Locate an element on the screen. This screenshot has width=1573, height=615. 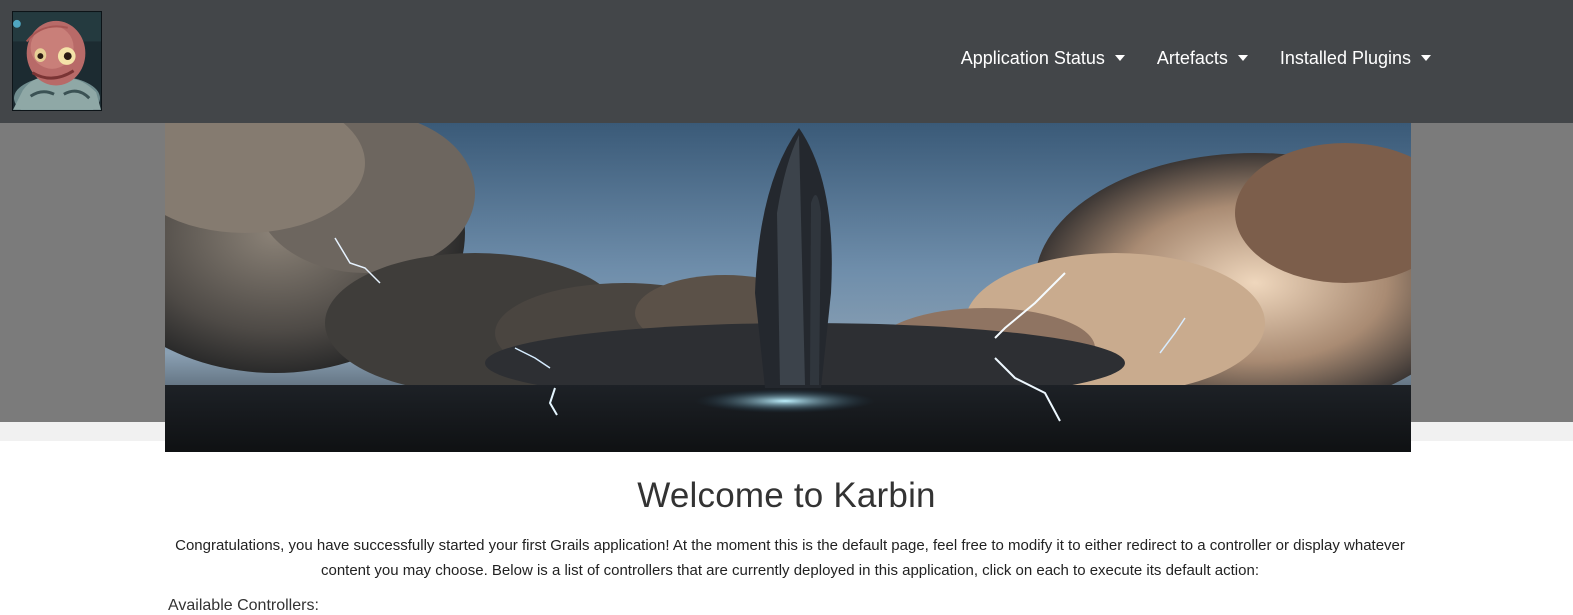
nav-installed-plugins-dropdown: Installed Plugins is located at coordinates (1355, 58).